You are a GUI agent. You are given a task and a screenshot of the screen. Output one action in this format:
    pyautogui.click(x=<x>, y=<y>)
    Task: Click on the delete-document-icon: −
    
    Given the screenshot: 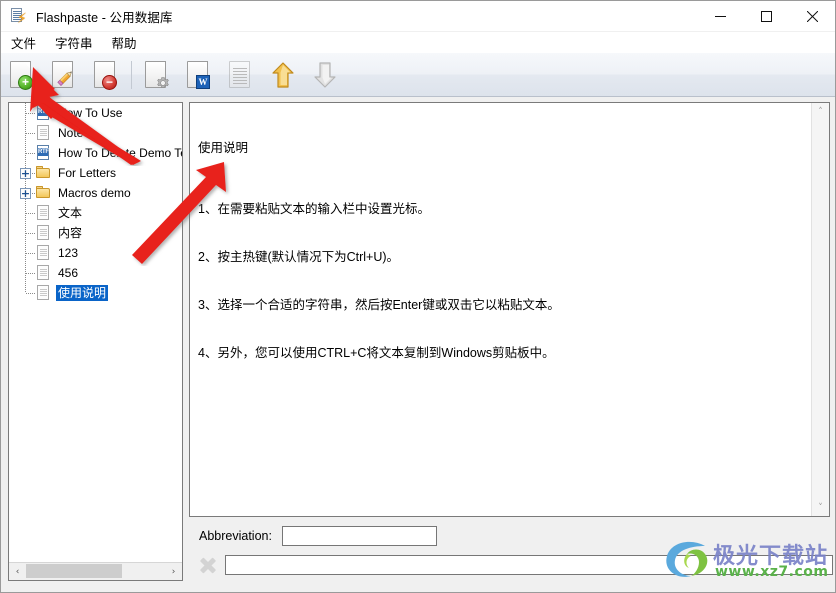 What is the action you would take?
    pyautogui.click(x=106, y=75)
    